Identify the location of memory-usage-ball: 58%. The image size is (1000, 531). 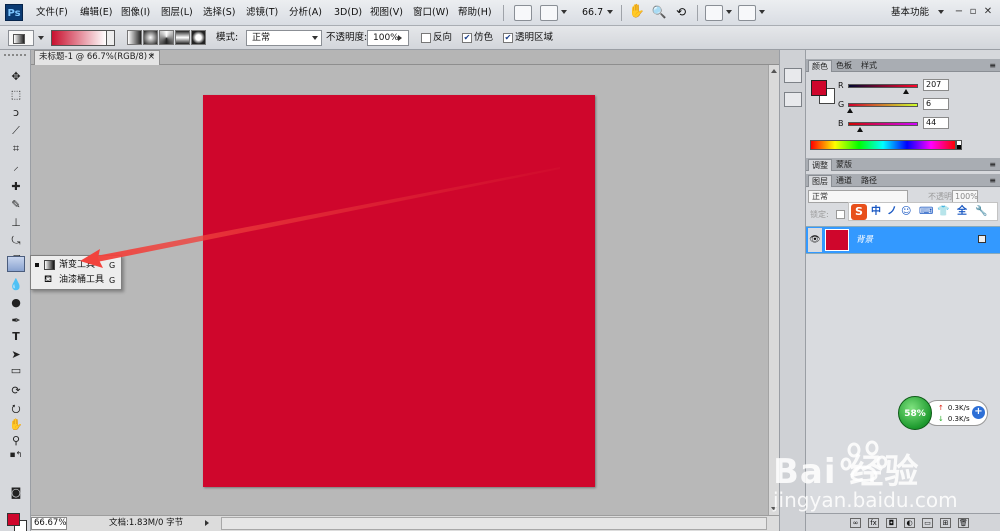
(915, 413).